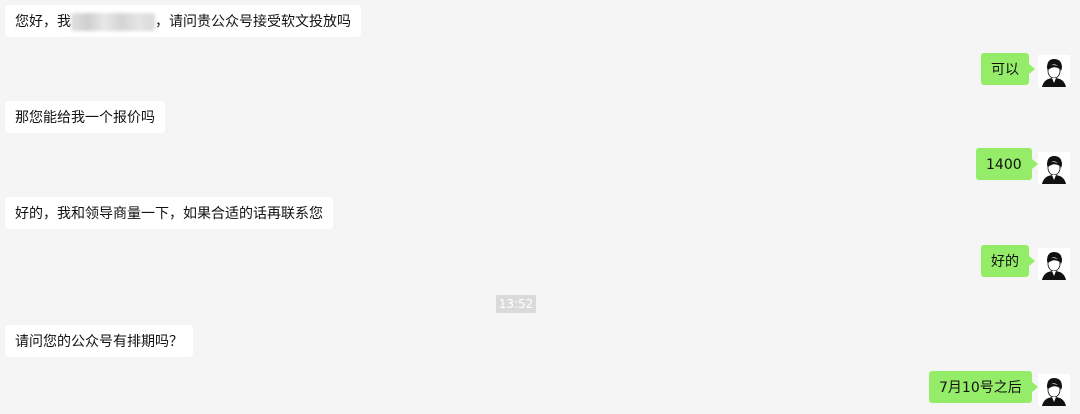 The width and height of the screenshot is (1080, 414). Describe the element at coordinates (113, 22) in the screenshot. I see `obscured-text` at that location.